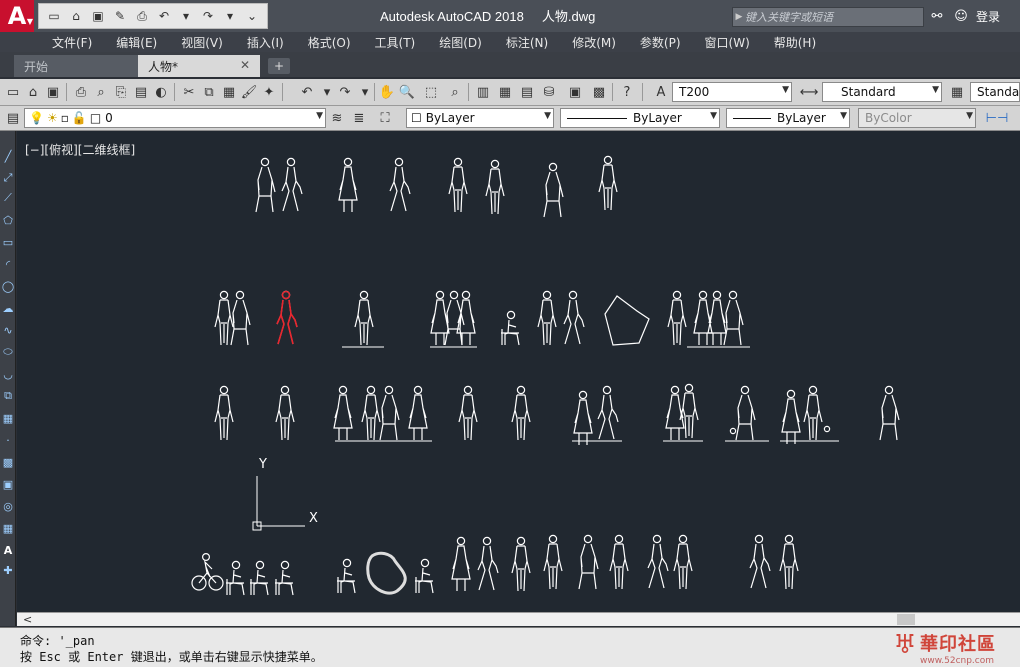  Describe the element at coordinates (77, 66) in the screenshot. I see `tab-start: 开始` at that location.